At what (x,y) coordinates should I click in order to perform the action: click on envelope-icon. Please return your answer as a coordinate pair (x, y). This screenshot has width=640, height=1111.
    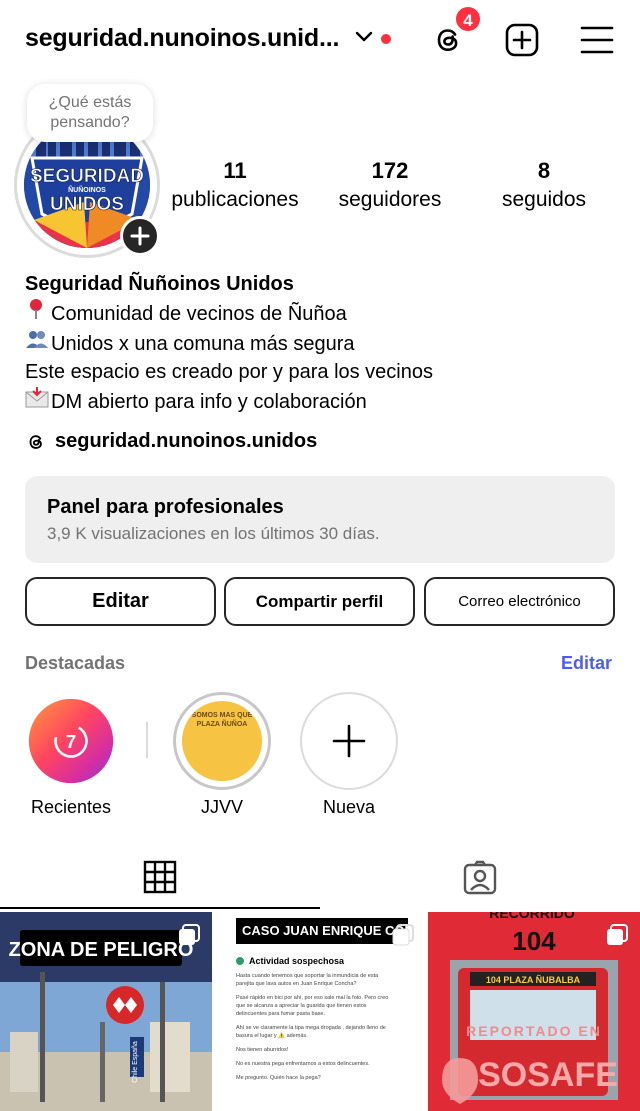
    Looking at the image, I should click on (38, 401).